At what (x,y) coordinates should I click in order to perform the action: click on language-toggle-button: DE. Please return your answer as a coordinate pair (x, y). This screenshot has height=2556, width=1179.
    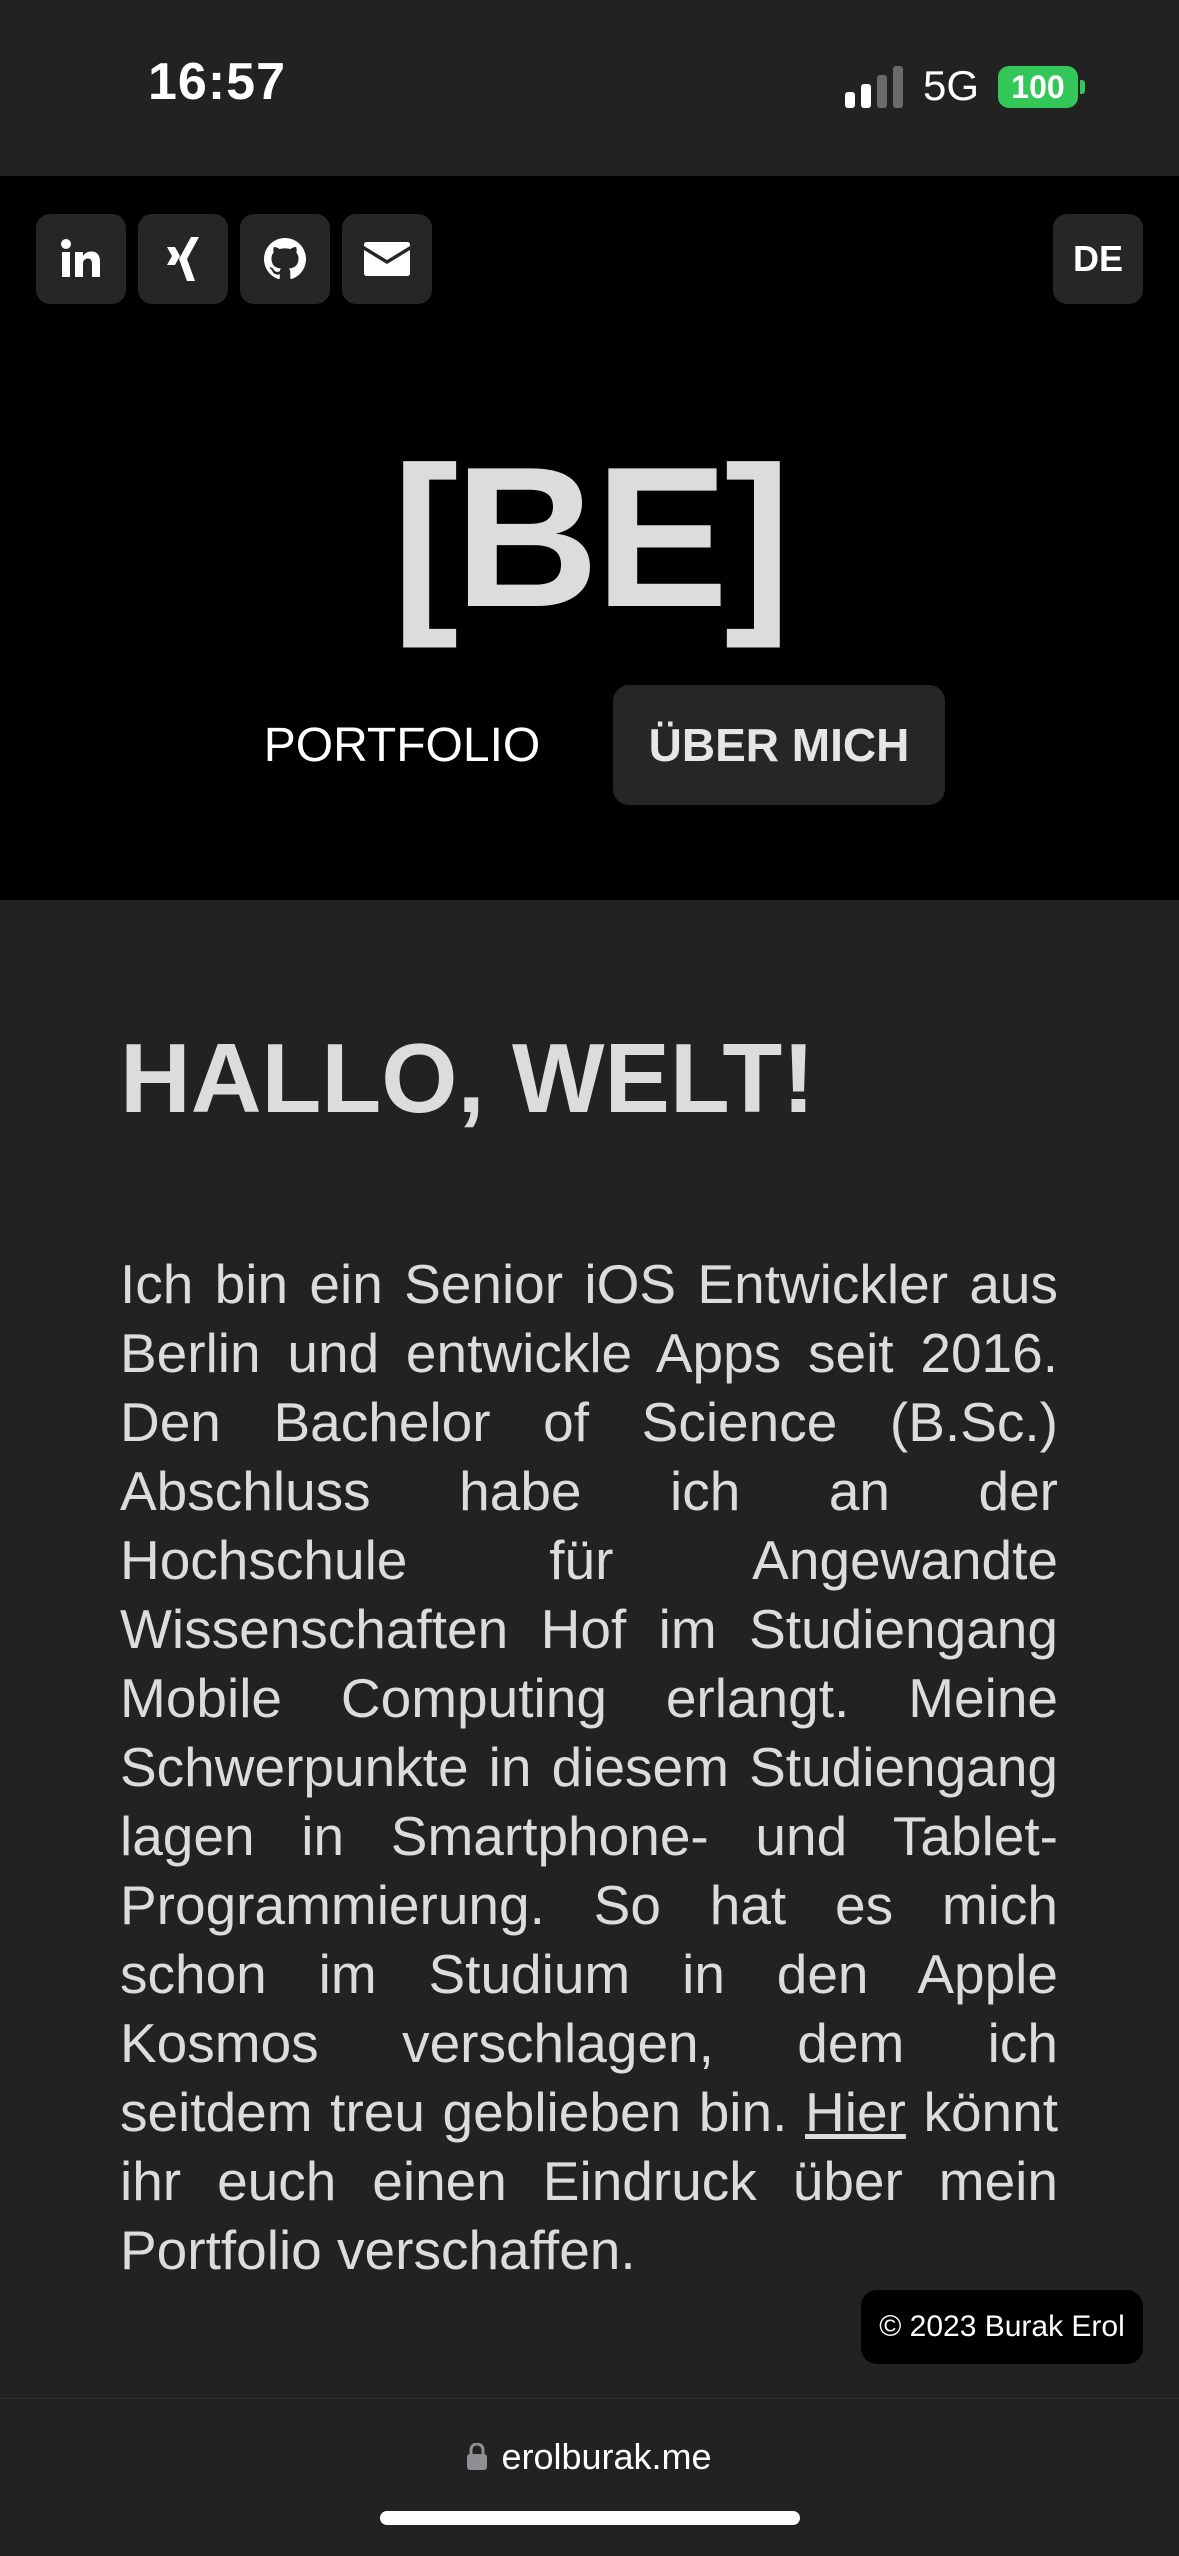
    Looking at the image, I should click on (1098, 259).